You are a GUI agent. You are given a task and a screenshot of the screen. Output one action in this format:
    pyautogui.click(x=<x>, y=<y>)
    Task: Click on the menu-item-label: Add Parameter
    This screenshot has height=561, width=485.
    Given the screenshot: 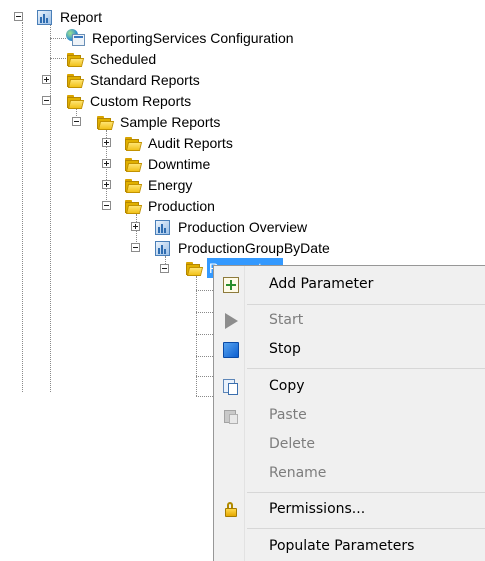 What is the action you would take?
    pyautogui.click(x=321, y=284)
    